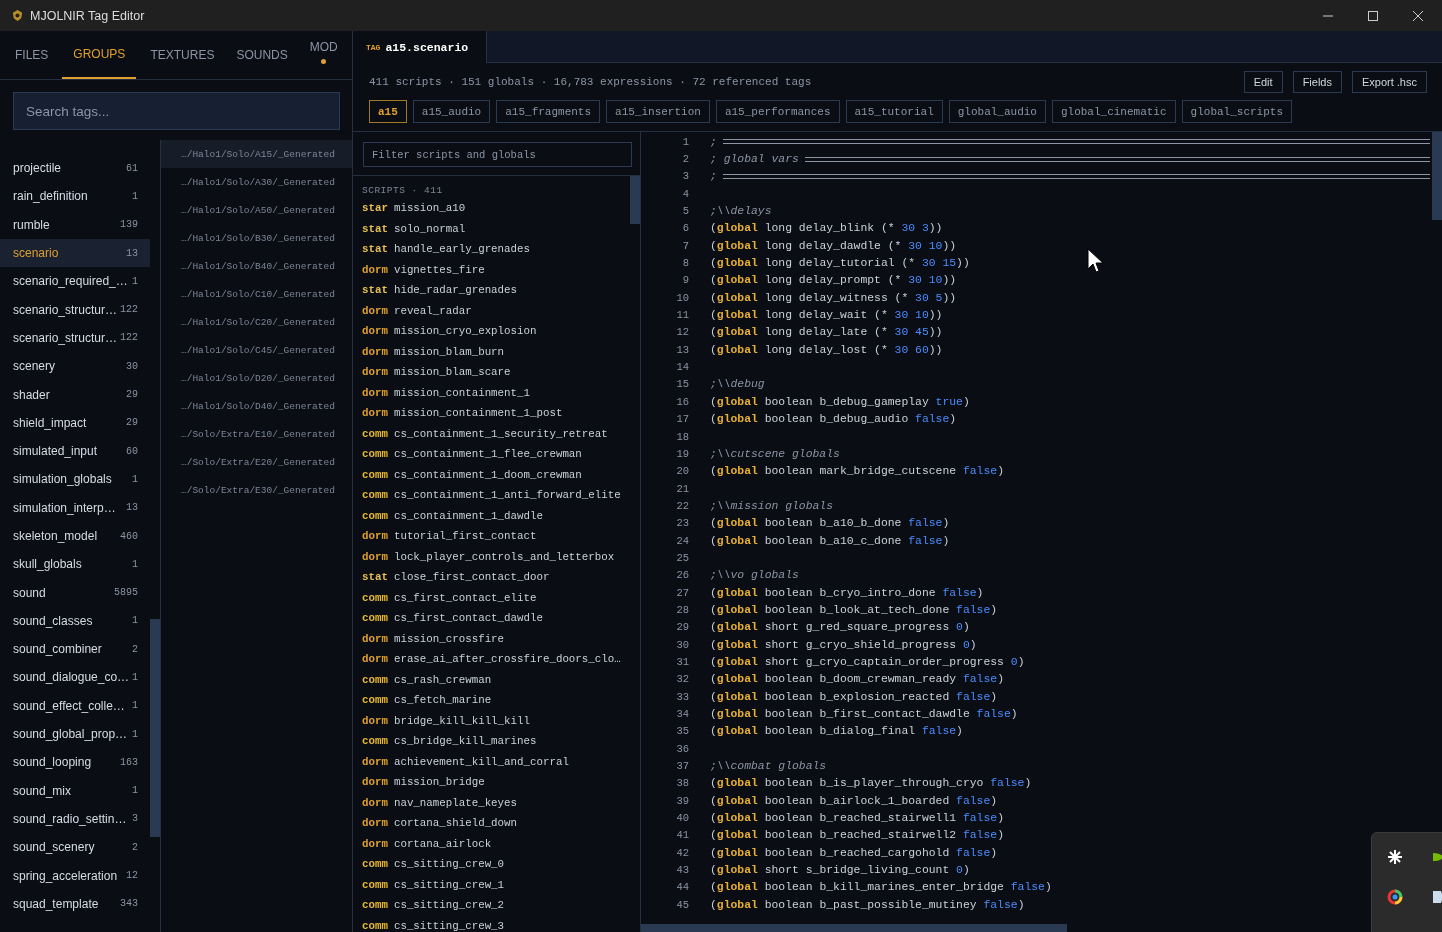 Image resolution: width=1442 pixels, height=932 pixels. Describe the element at coordinates (494, 536) in the screenshot. I see `script-item: dorm tutorial_first_contact` at that location.